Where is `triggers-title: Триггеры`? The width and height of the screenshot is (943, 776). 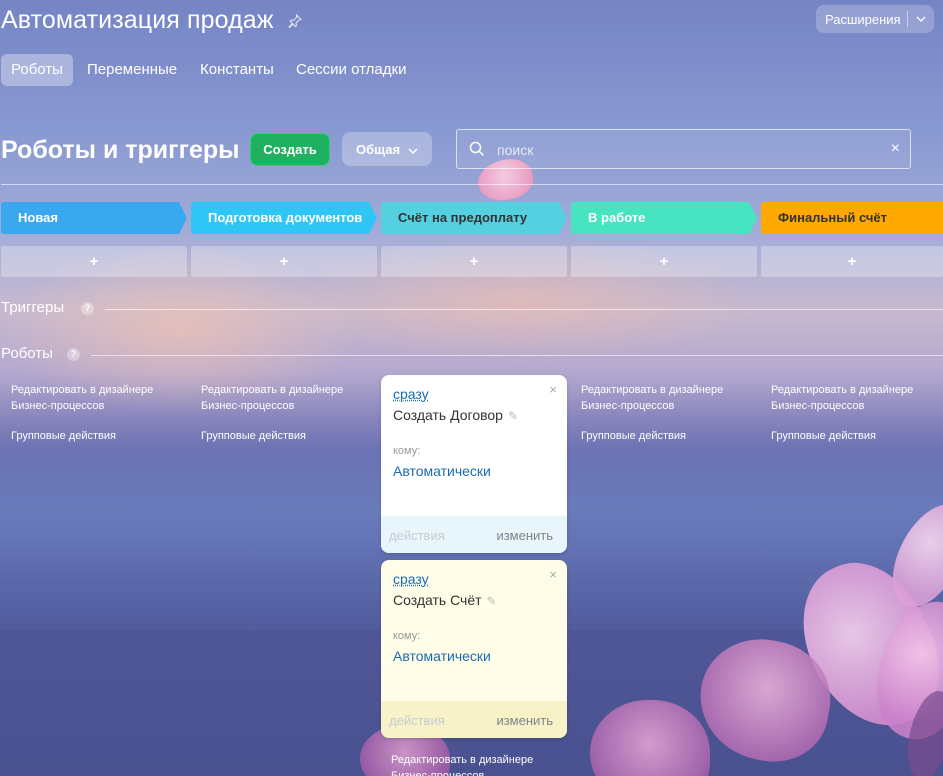
triggers-title: Триггеры is located at coordinates (32, 307).